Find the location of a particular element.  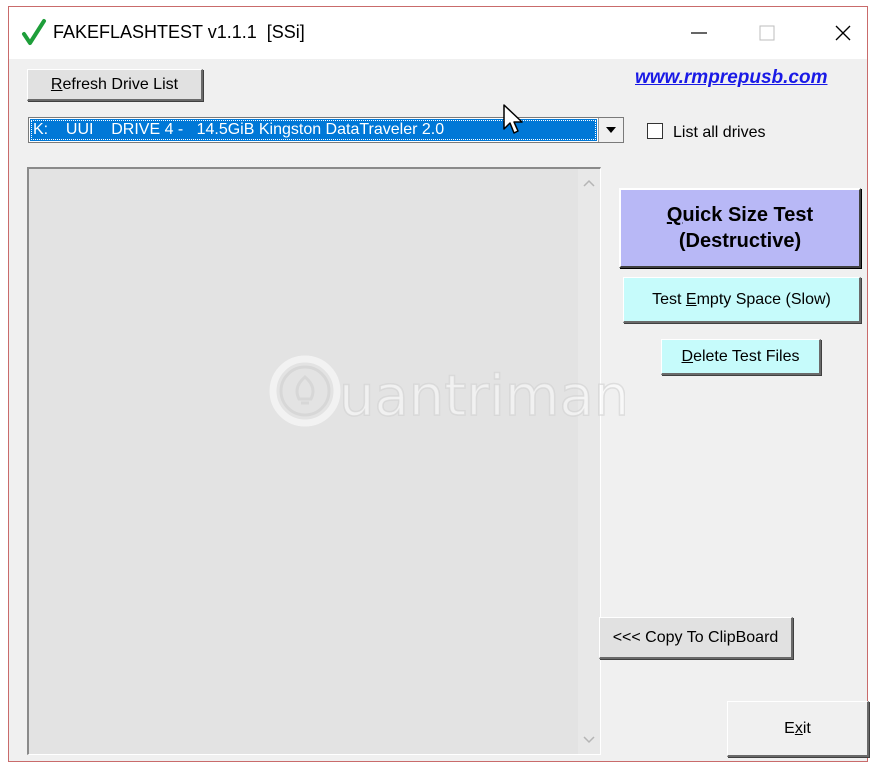

quick-hotkey-letter: Q is located at coordinates (674, 215).